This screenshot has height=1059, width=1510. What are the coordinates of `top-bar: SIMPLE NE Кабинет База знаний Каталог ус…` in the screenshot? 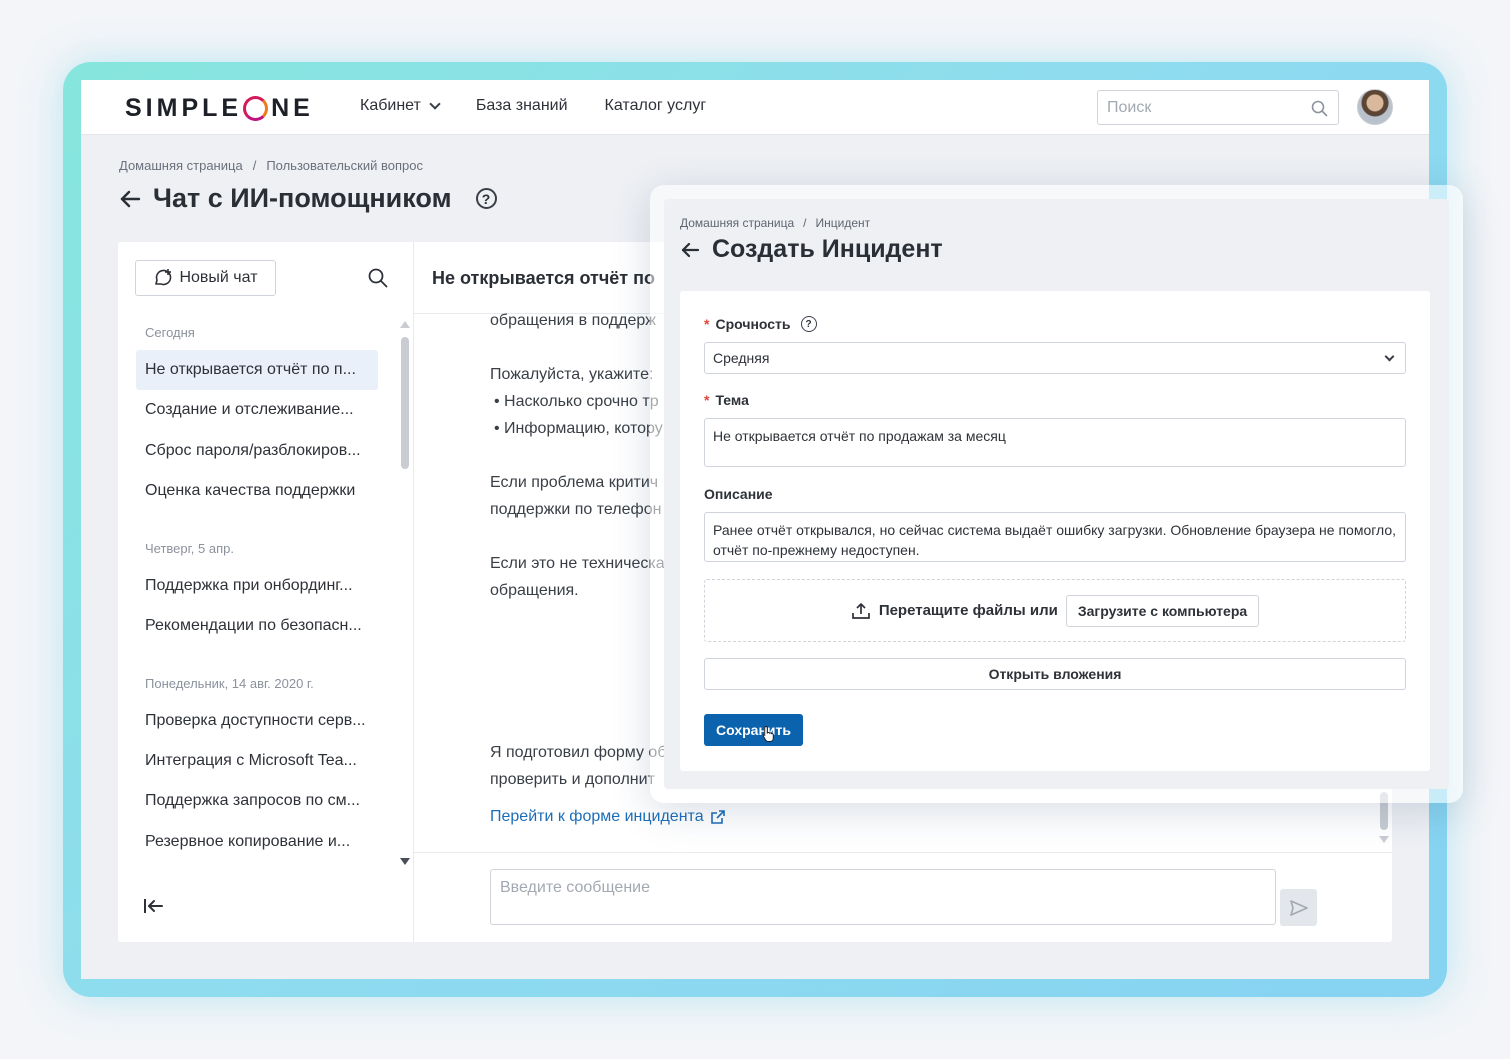 It's located at (755, 107).